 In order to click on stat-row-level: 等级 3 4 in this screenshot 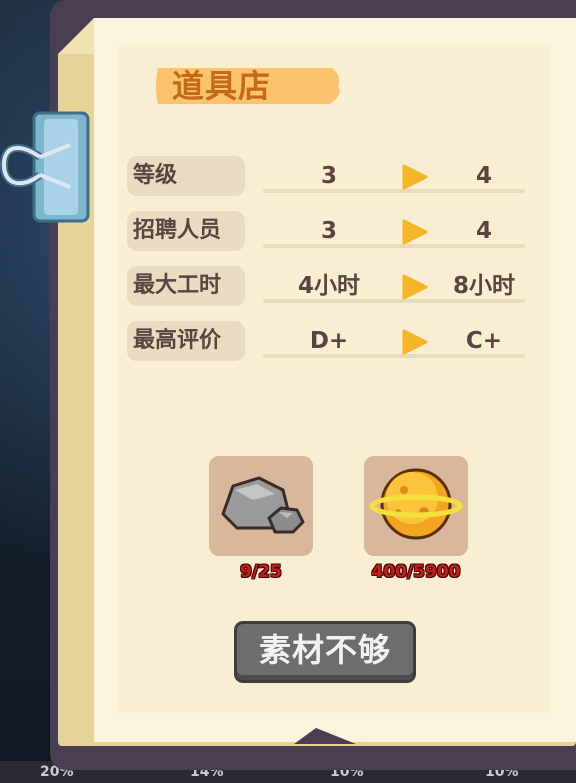, I will do `click(329, 176)`.